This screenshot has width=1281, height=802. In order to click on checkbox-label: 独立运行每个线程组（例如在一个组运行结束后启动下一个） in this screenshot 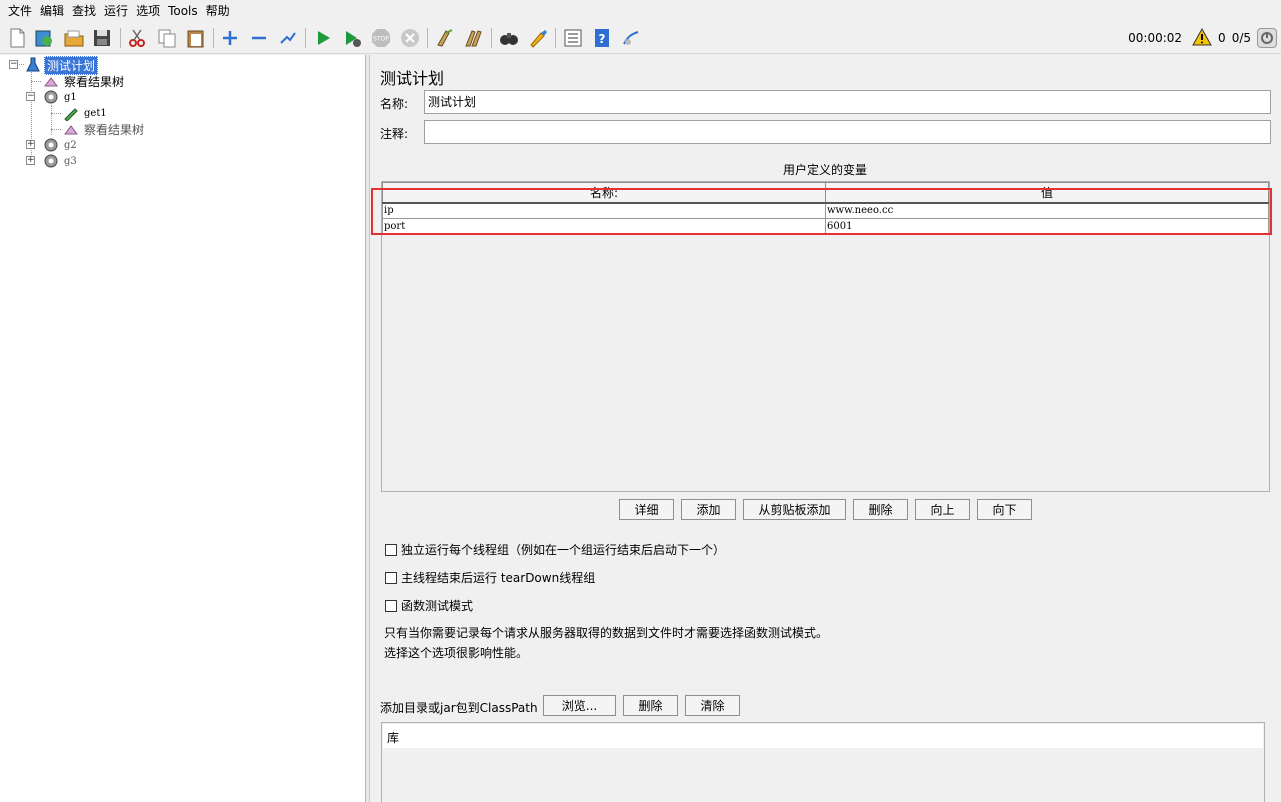, I will do `click(563, 550)`.